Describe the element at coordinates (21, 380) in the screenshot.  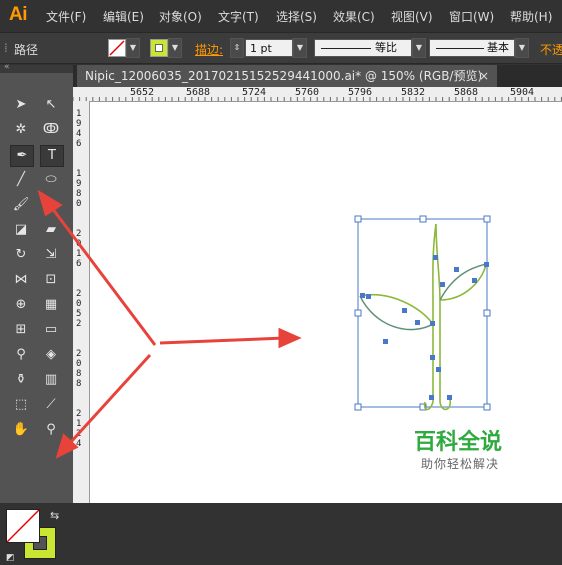
I see `symbol-sprayer-tool-icon: ⚱` at that location.